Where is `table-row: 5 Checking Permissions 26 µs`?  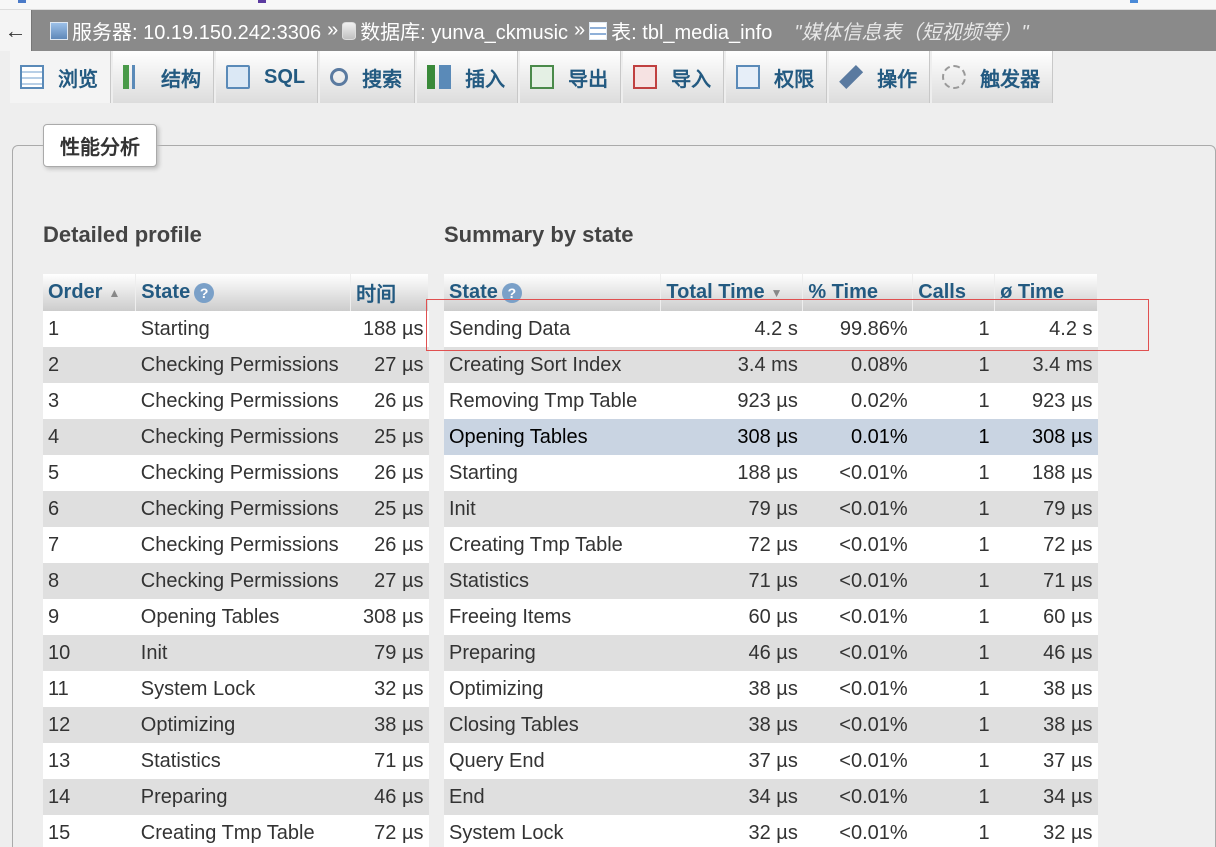
table-row: 5 Checking Permissions 26 µs is located at coordinates (236, 473).